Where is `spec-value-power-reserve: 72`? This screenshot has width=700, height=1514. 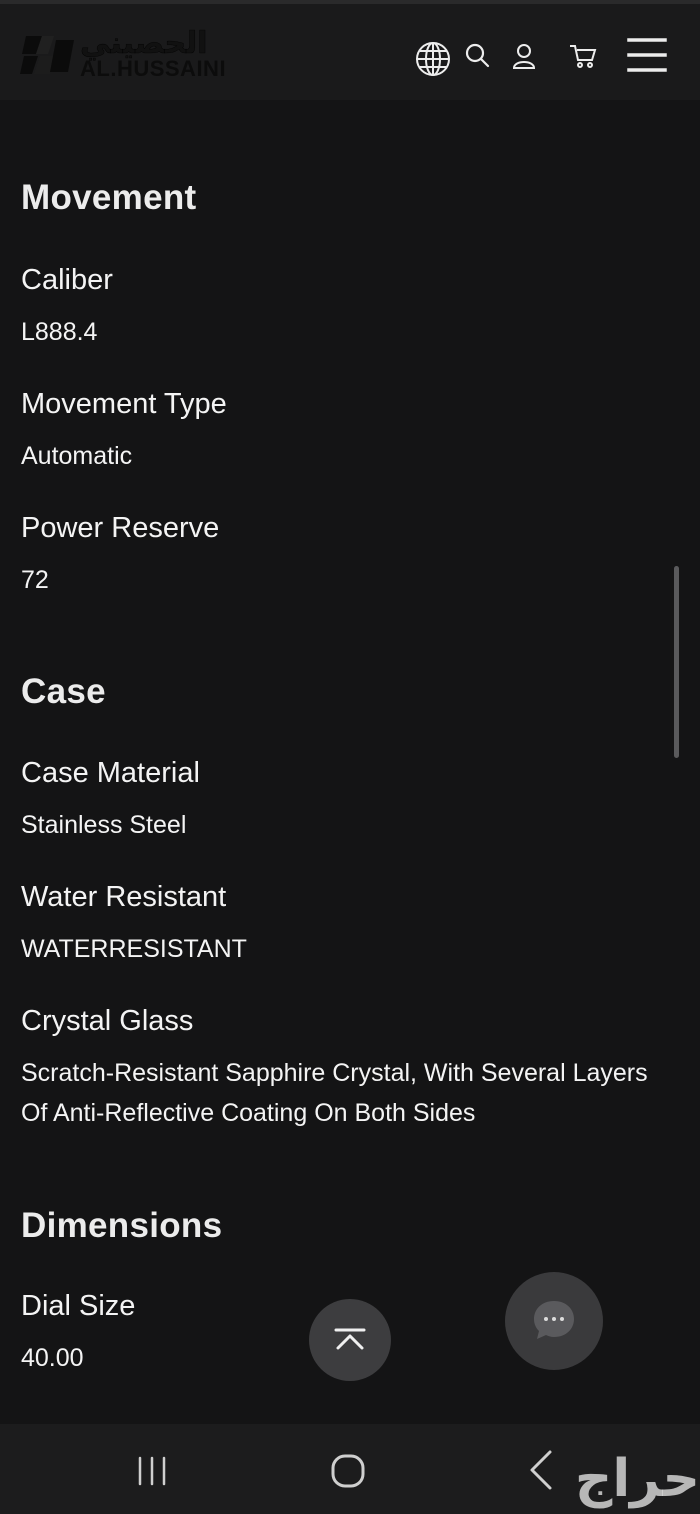
spec-value-power-reserve: 72 is located at coordinates (35, 580).